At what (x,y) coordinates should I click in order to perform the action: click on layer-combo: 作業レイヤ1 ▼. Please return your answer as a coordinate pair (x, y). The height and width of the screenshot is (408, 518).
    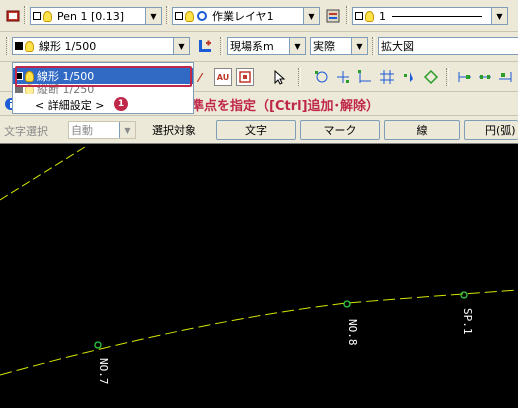
    Looking at the image, I should click on (246, 16).